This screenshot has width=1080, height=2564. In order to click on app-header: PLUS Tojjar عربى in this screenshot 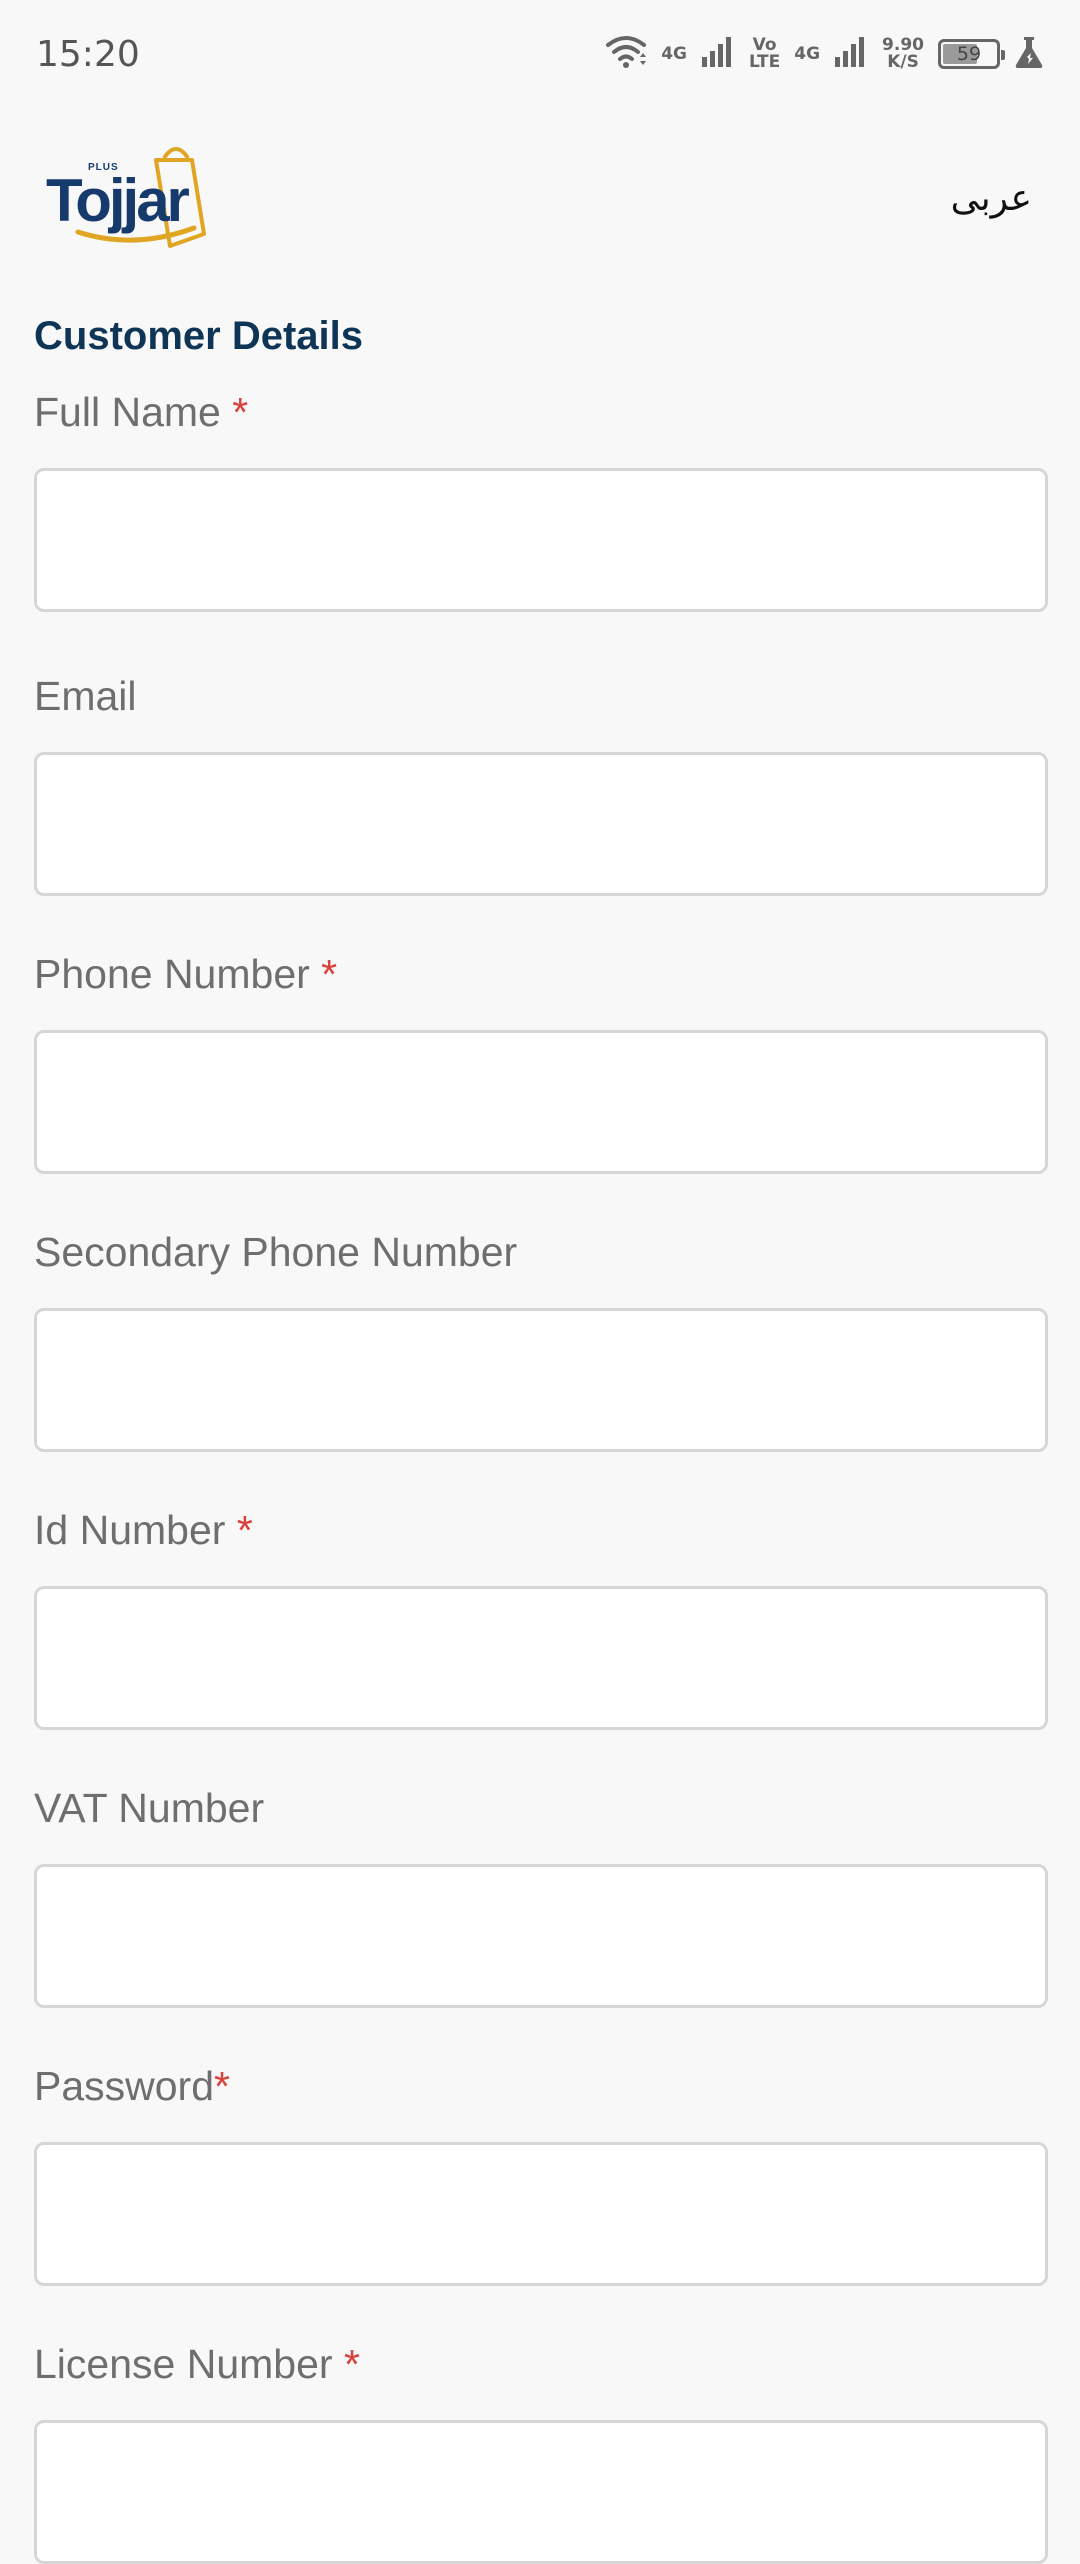, I will do `click(540, 198)`.